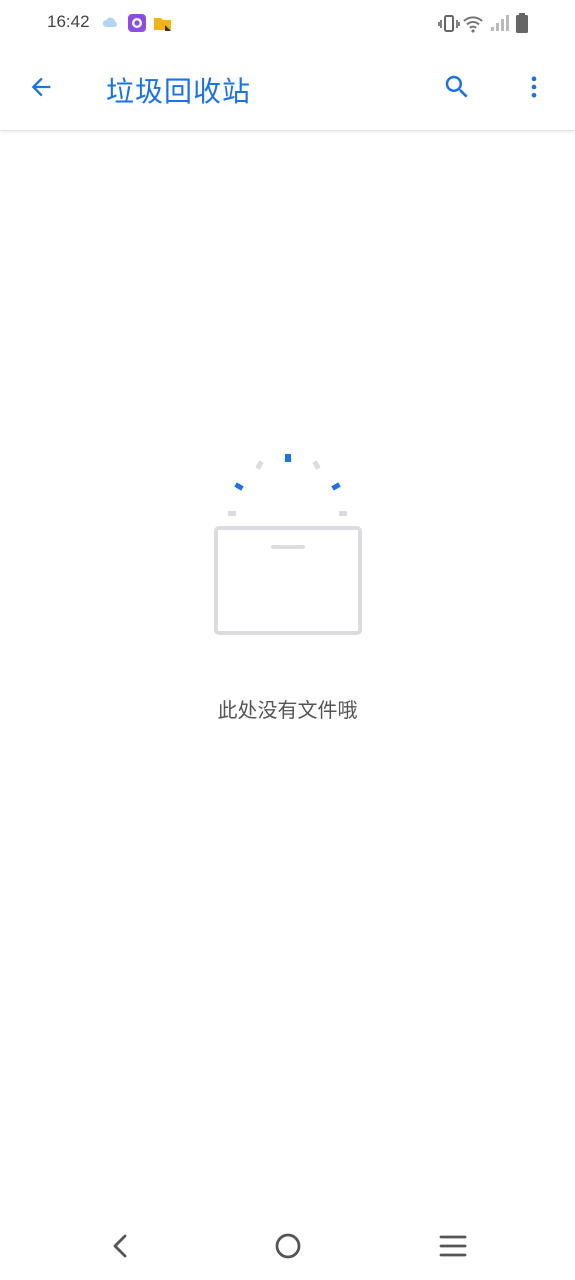  I want to click on home-icon, so click(288, 1248).